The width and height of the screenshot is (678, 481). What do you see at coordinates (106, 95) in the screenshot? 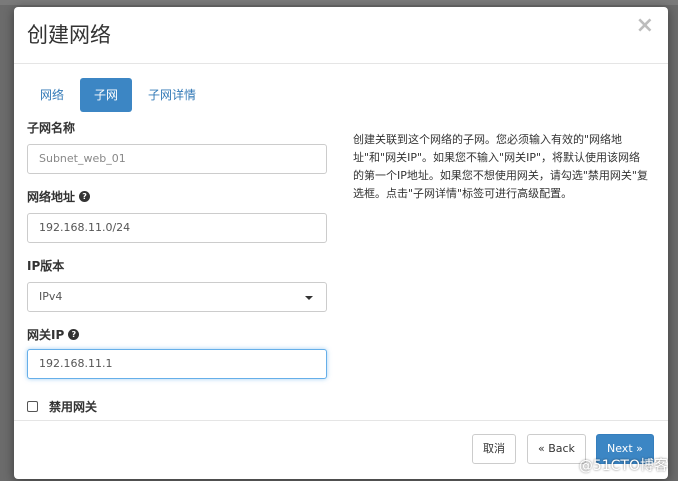
I see `tab-subnet: 子网` at bounding box center [106, 95].